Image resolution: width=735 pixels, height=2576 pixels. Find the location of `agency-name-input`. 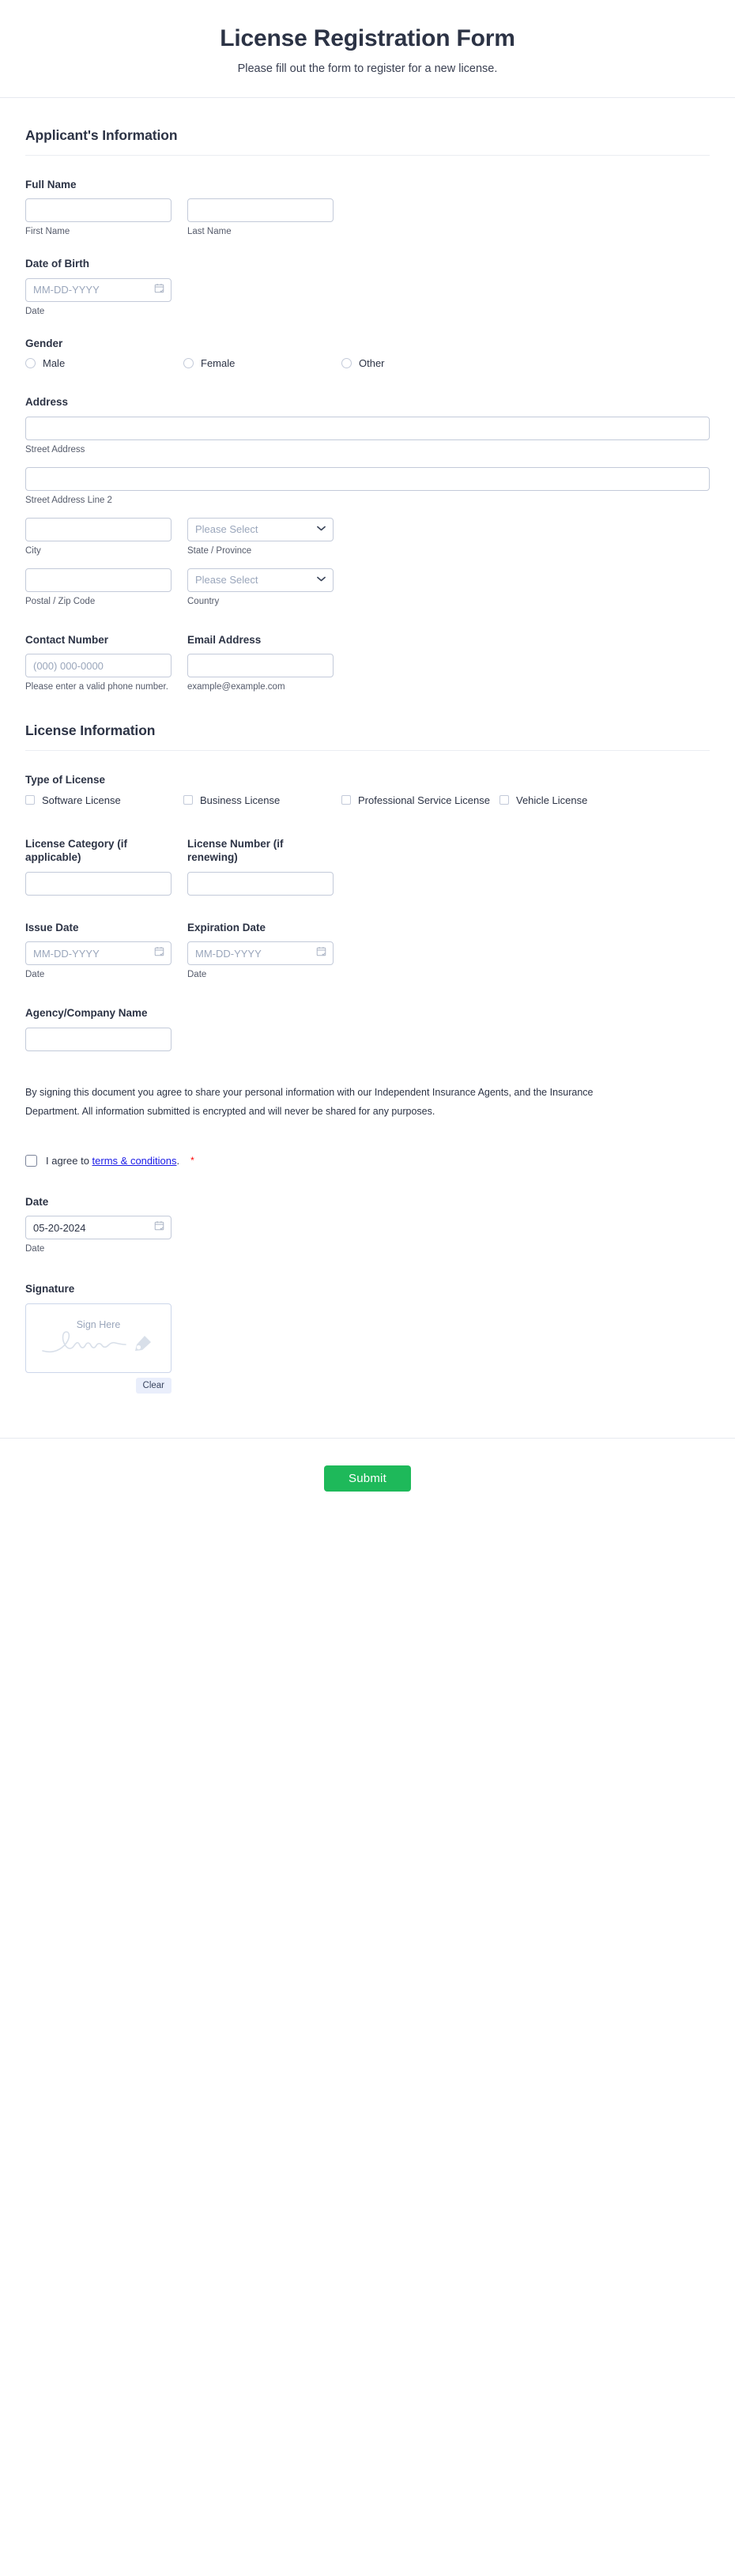

agency-name-input is located at coordinates (98, 1039).